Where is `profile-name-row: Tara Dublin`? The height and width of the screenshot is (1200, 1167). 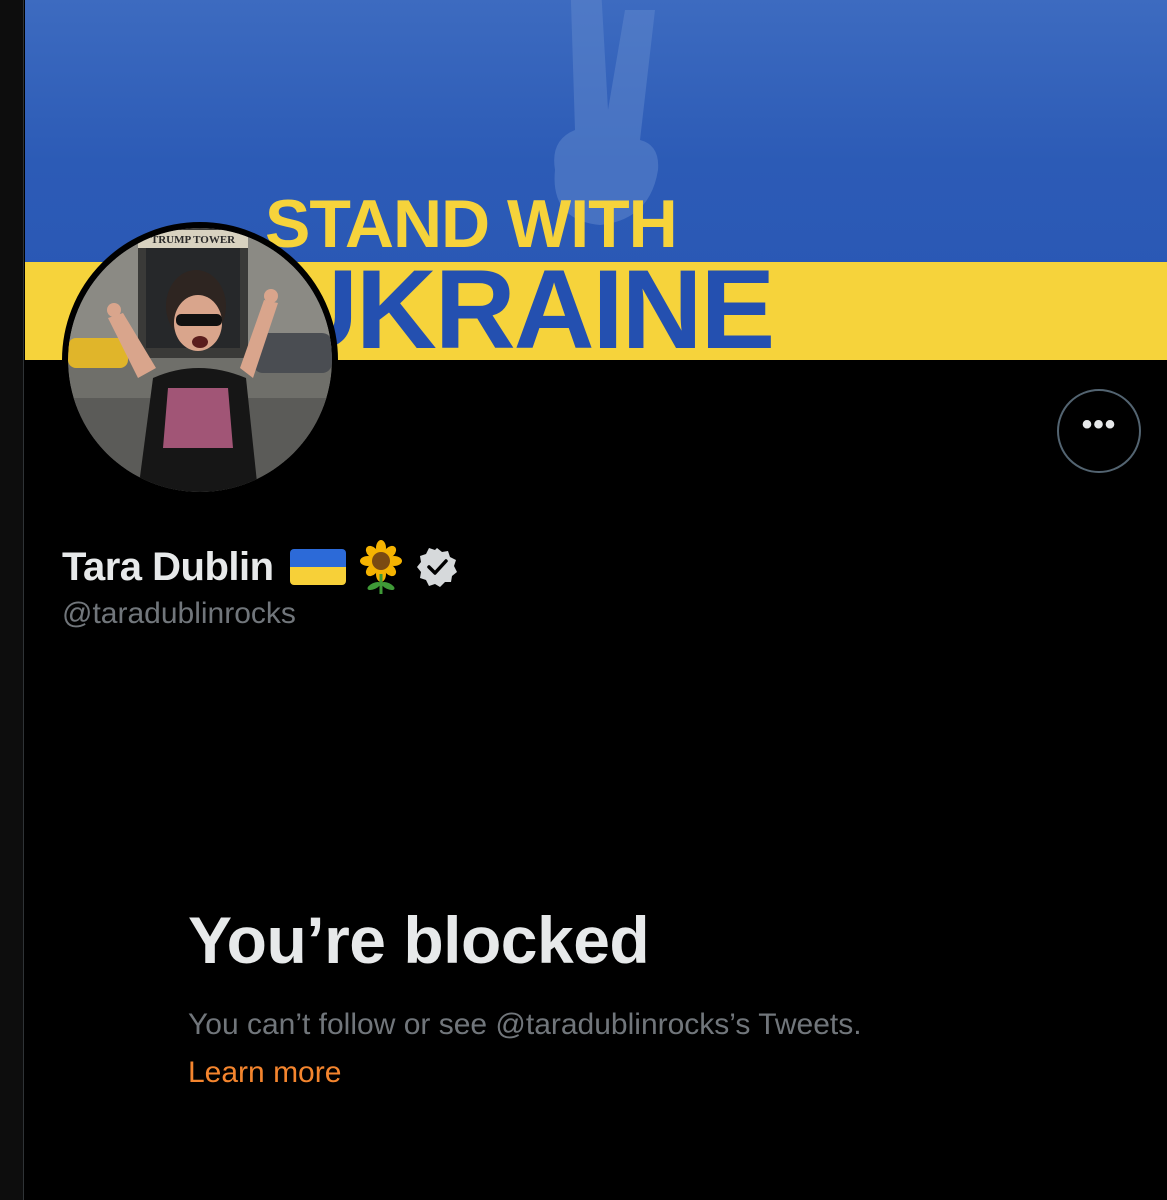
profile-name-row: Tara Dublin is located at coordinates (260, 567).